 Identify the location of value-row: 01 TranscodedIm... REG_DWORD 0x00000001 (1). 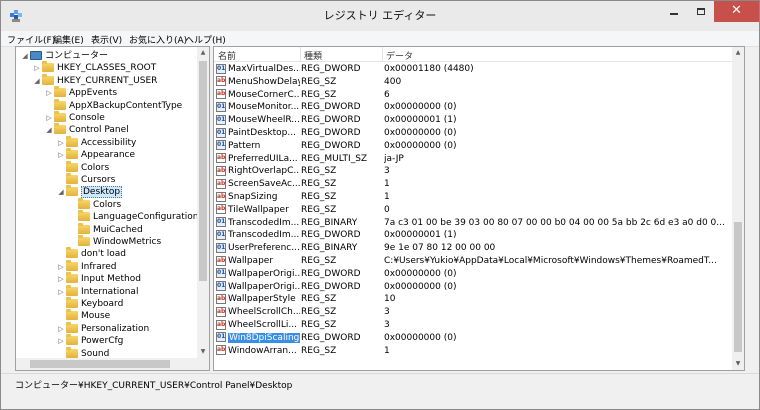
(474, 235).